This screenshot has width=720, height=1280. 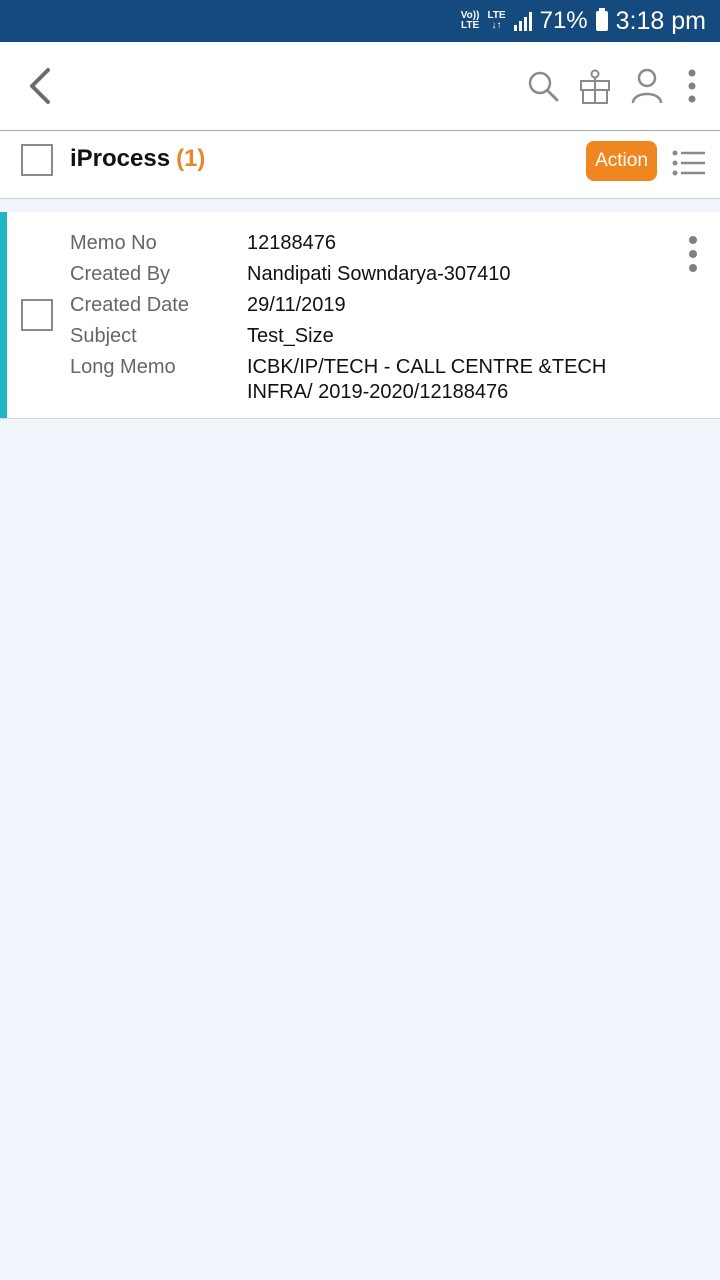 What do you see at coordinates (614, 86) in the screenshot?
I see `app-bar-actions` at bounding box center [614, 86].